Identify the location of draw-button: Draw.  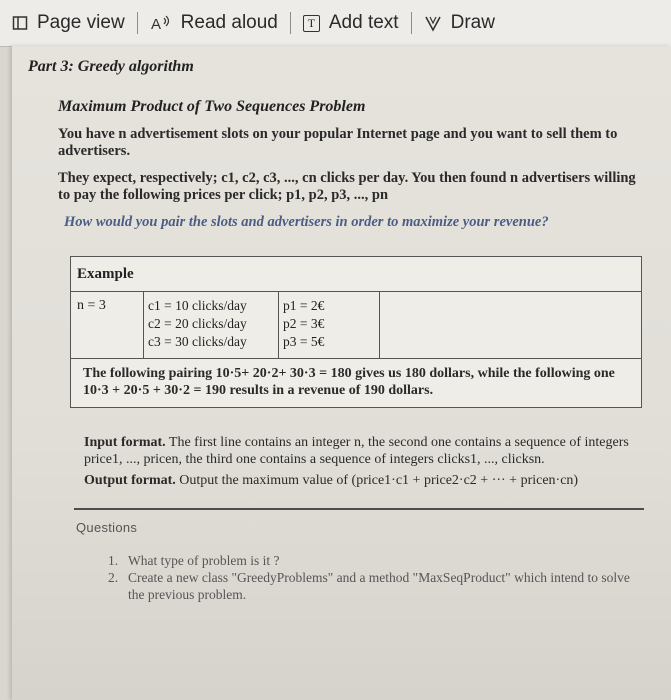
(459, 23).